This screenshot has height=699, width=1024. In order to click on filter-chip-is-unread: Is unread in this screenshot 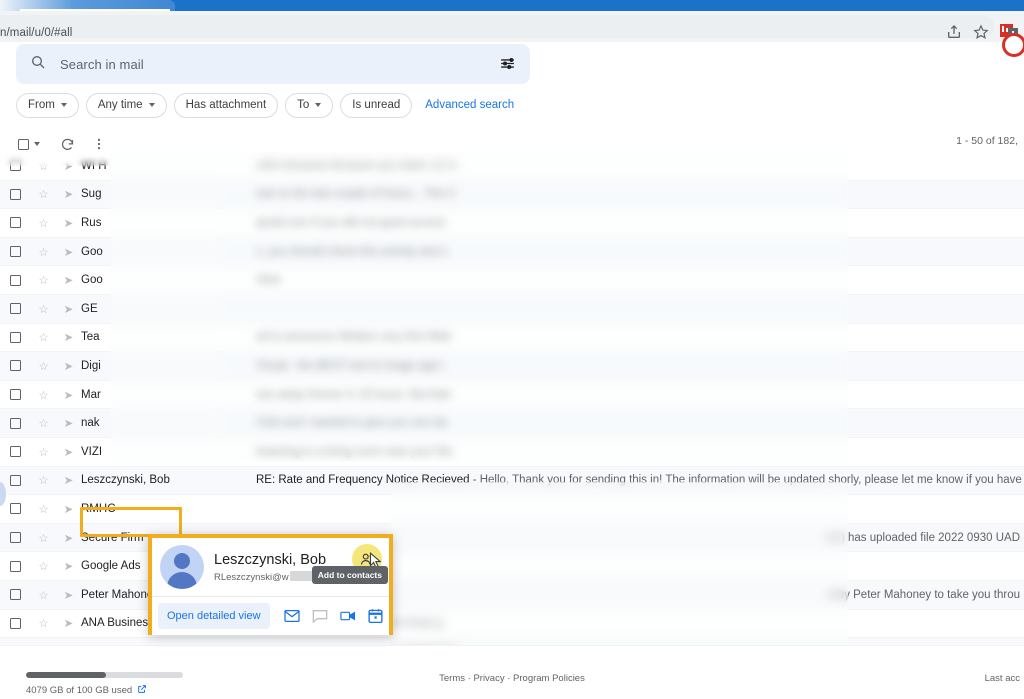, I will do `click(376, 105)`.